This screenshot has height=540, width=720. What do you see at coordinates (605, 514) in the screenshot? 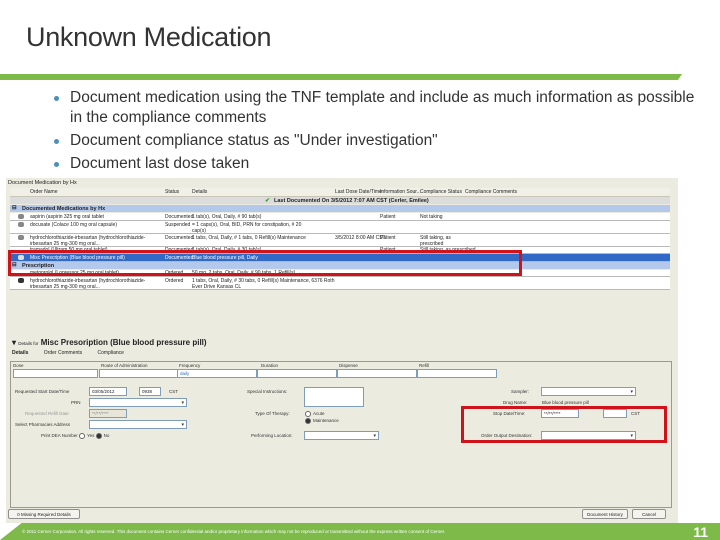
I see `document-history-button: Document History` at bounding box center [605, 514].